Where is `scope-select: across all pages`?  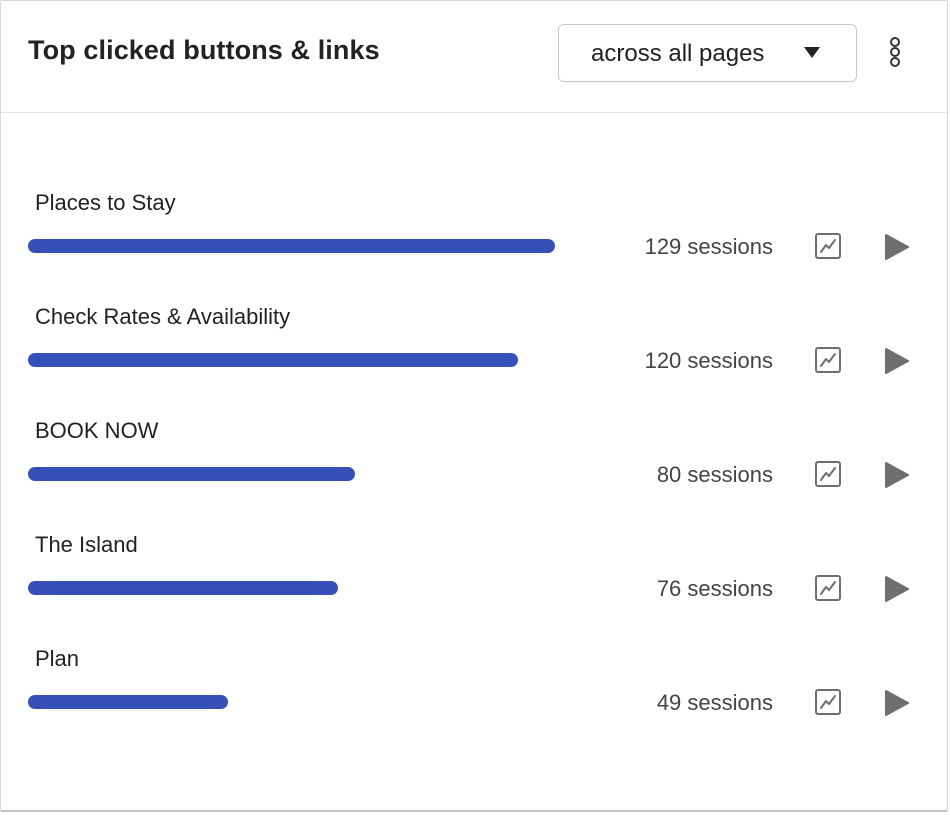
scope-select: across all pages is located at coordinates (707, 53).